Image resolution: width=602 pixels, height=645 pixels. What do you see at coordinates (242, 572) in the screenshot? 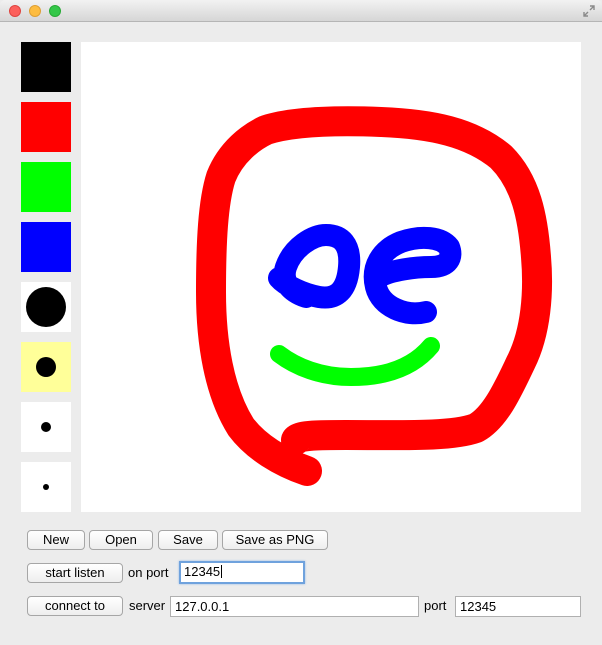
I see `listen-port-input: 12345` at bounding box center [242, 572].